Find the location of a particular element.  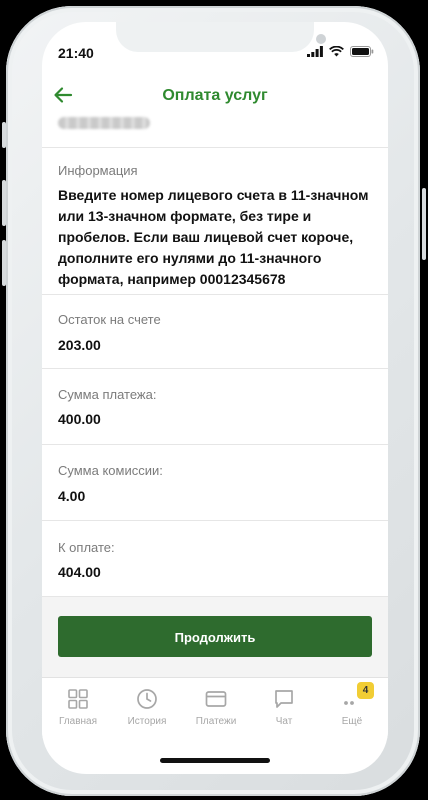

tab-label: Ещё is located at coordinates (352, 721).